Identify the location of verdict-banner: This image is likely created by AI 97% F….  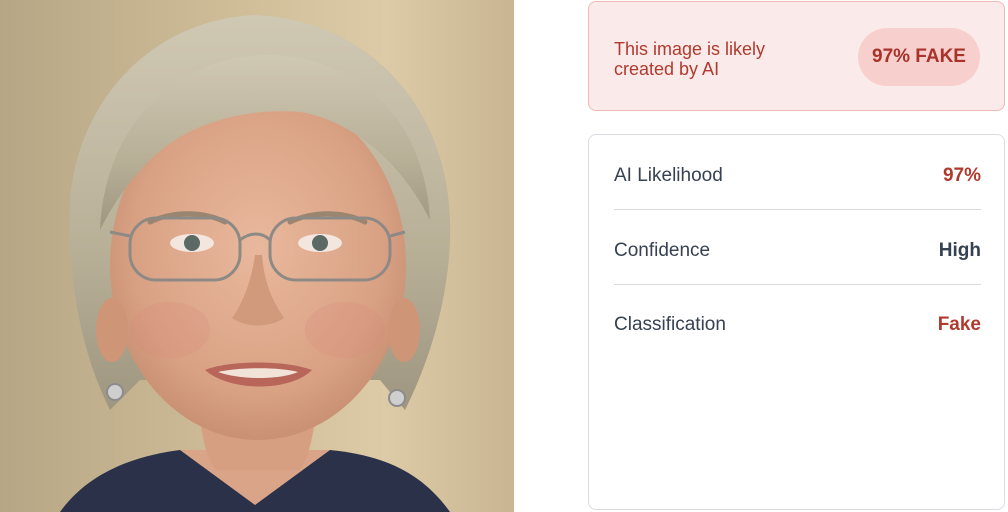
(796, 56).